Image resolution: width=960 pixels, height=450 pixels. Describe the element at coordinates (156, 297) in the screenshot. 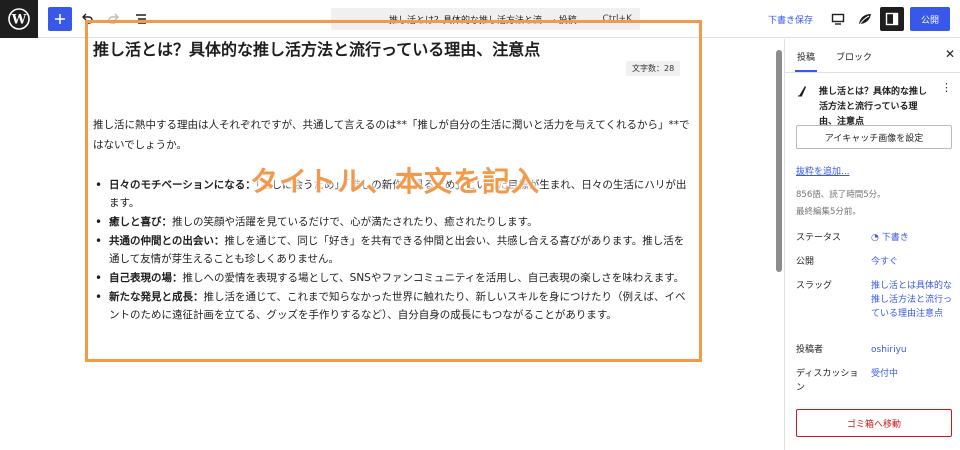

I see `list-item-heading: 新たな発見と成長：` at that location.